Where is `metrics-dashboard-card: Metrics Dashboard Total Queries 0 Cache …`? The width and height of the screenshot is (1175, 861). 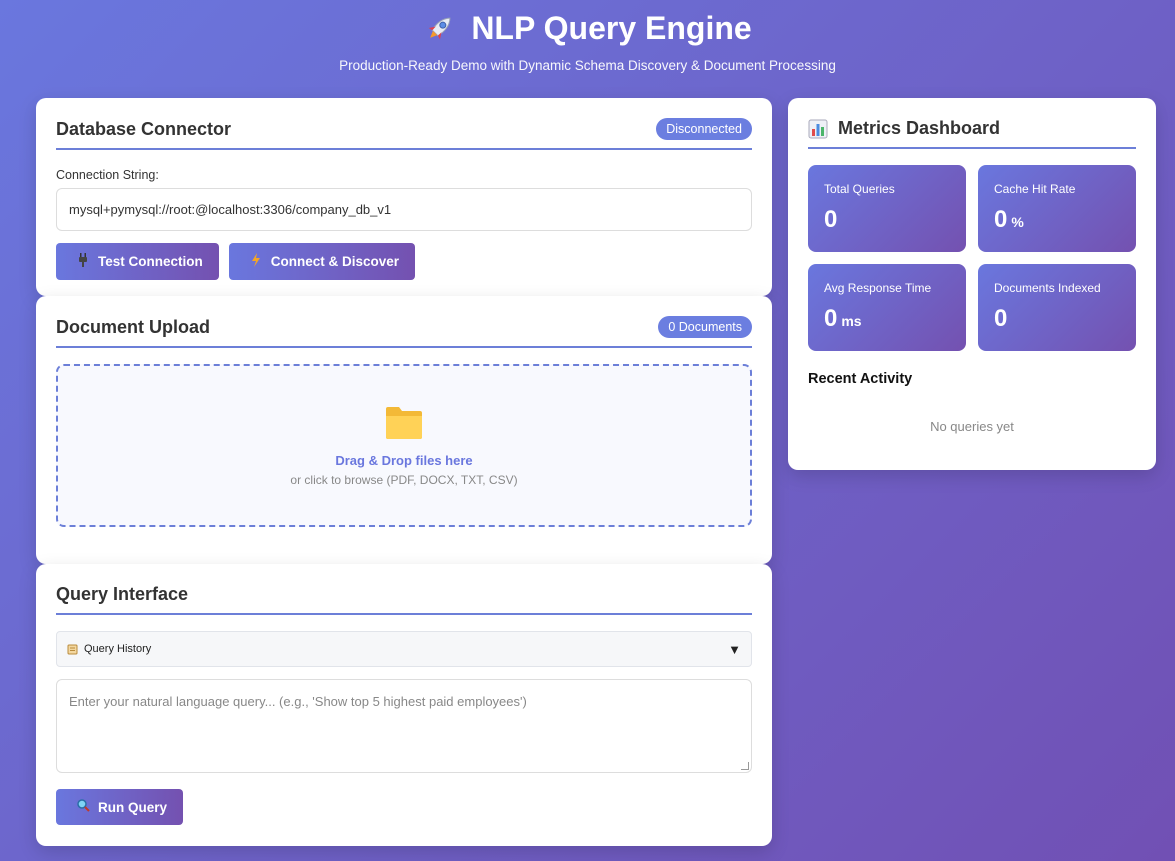
metrics-dashboard-card: Metrics Dashboard Total Queries 0 Cache … is located at coordinates (972, 284).